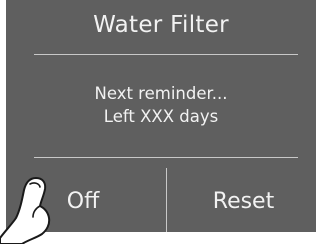 The image size is (322, 244). What do you see at coordinates (25, 210) in the screenshot?
I see `pointing-hand-icon` at bounding box center [25, 210].